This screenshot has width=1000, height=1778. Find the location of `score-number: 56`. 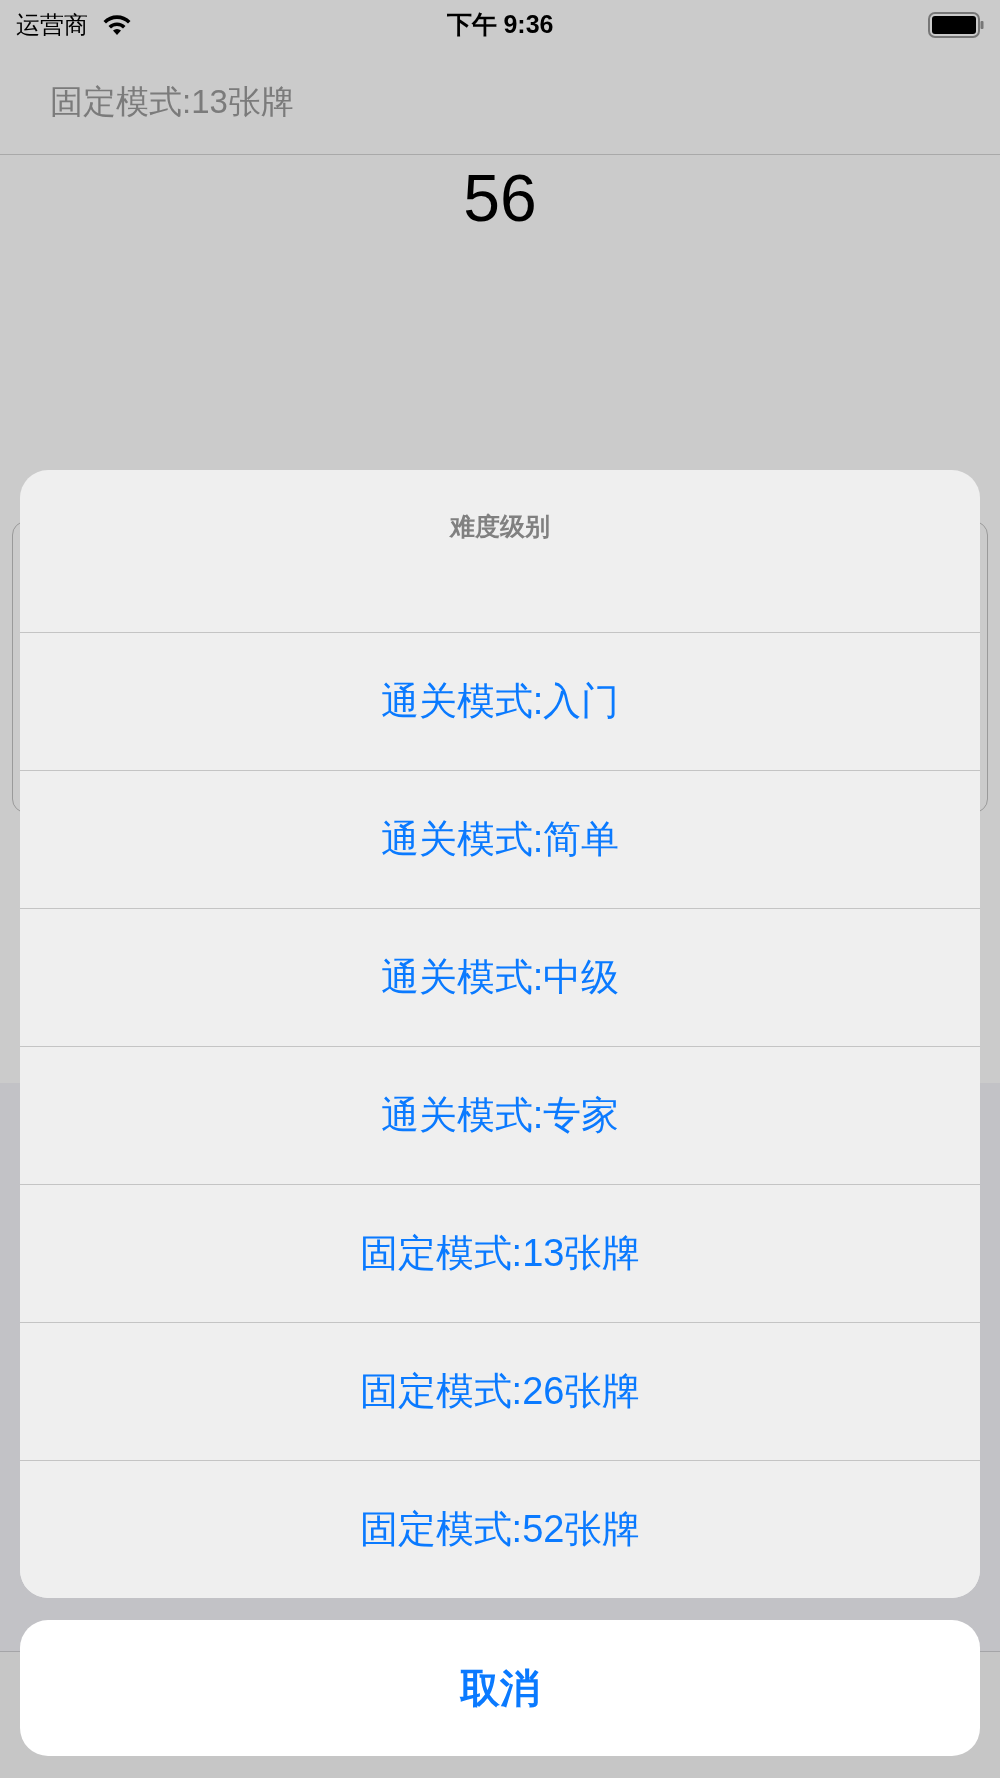

score-number: 56 is located at coordinates (500, 198).